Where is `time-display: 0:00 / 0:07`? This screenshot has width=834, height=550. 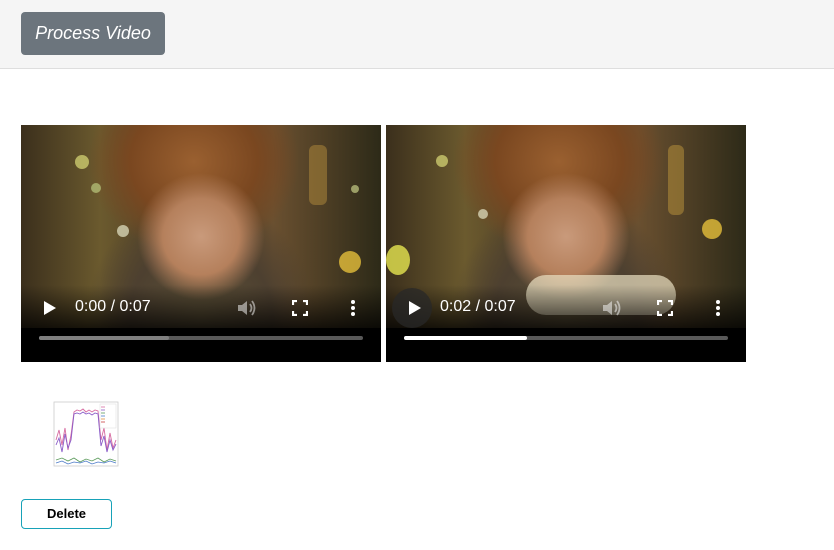
time-display: 0:00 / 0:07 is located at coordinates (113, 306).